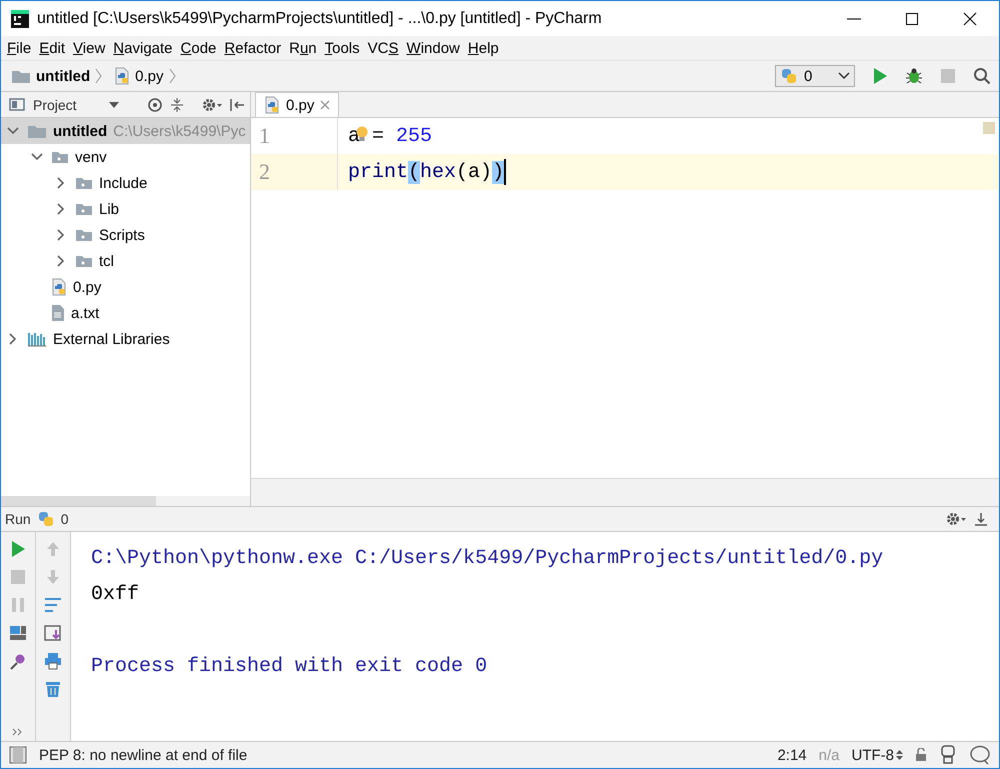 This screenshot has height=769, width=1000. Describe the element at coordinates (53, 633) in the screenshot. I see `scroll-to-end-icon` at that location.